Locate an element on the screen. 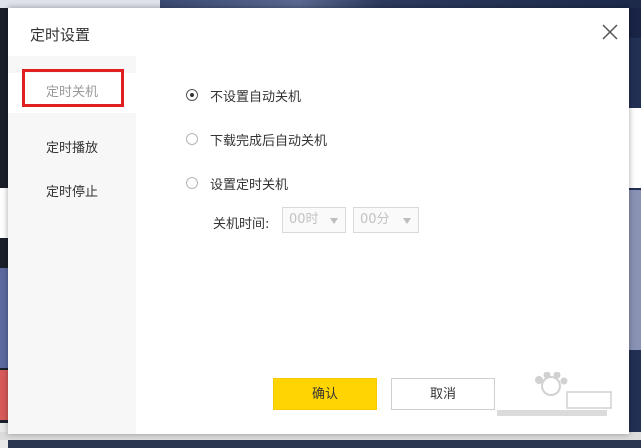  sidebar-item-timed-stop: 定时停止 is located at coordinates (72, 193).